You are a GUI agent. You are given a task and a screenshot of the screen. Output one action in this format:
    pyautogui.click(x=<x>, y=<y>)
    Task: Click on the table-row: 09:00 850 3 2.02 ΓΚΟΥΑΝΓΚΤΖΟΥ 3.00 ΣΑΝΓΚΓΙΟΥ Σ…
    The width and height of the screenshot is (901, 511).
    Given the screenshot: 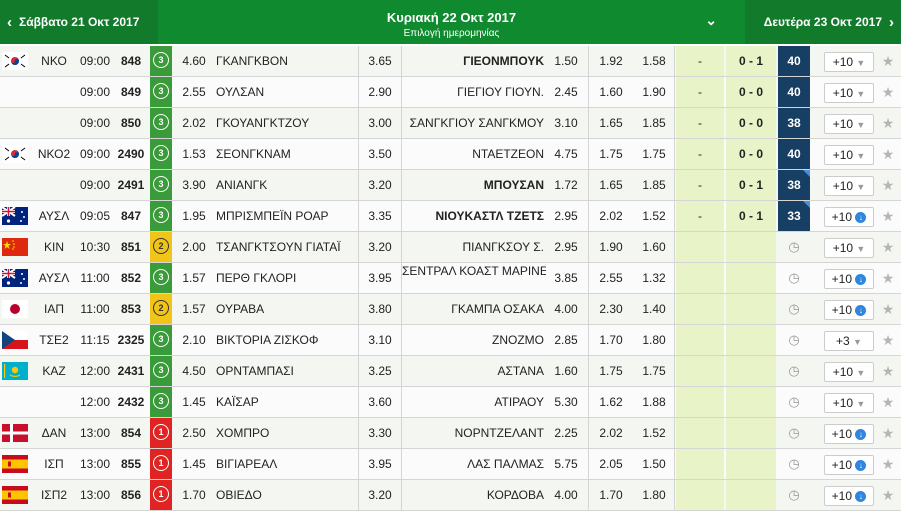 What is the action you would take?
    pyautogui.click(x=450, y=123)
    